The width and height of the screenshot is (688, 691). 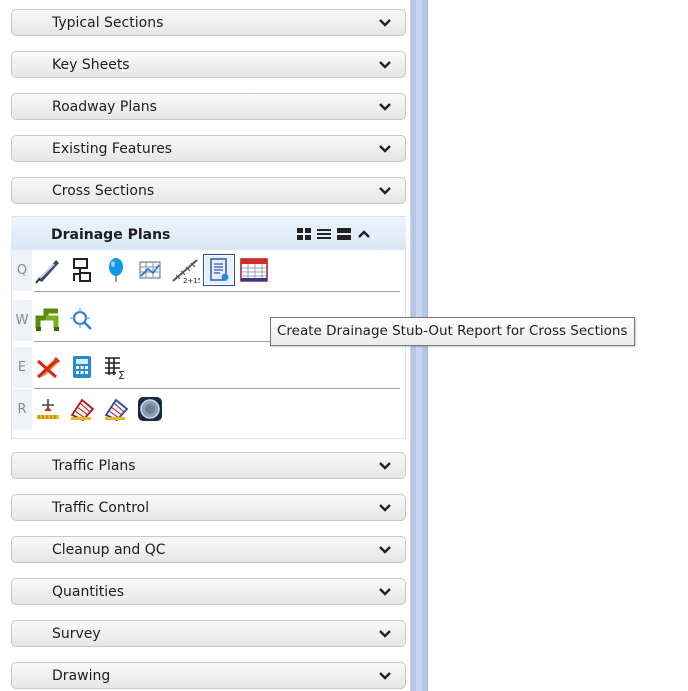 What do you see at coordinates (81, 676) in the screenshot?
I see `section-label: Drawing` at bounding box center [81, 676].